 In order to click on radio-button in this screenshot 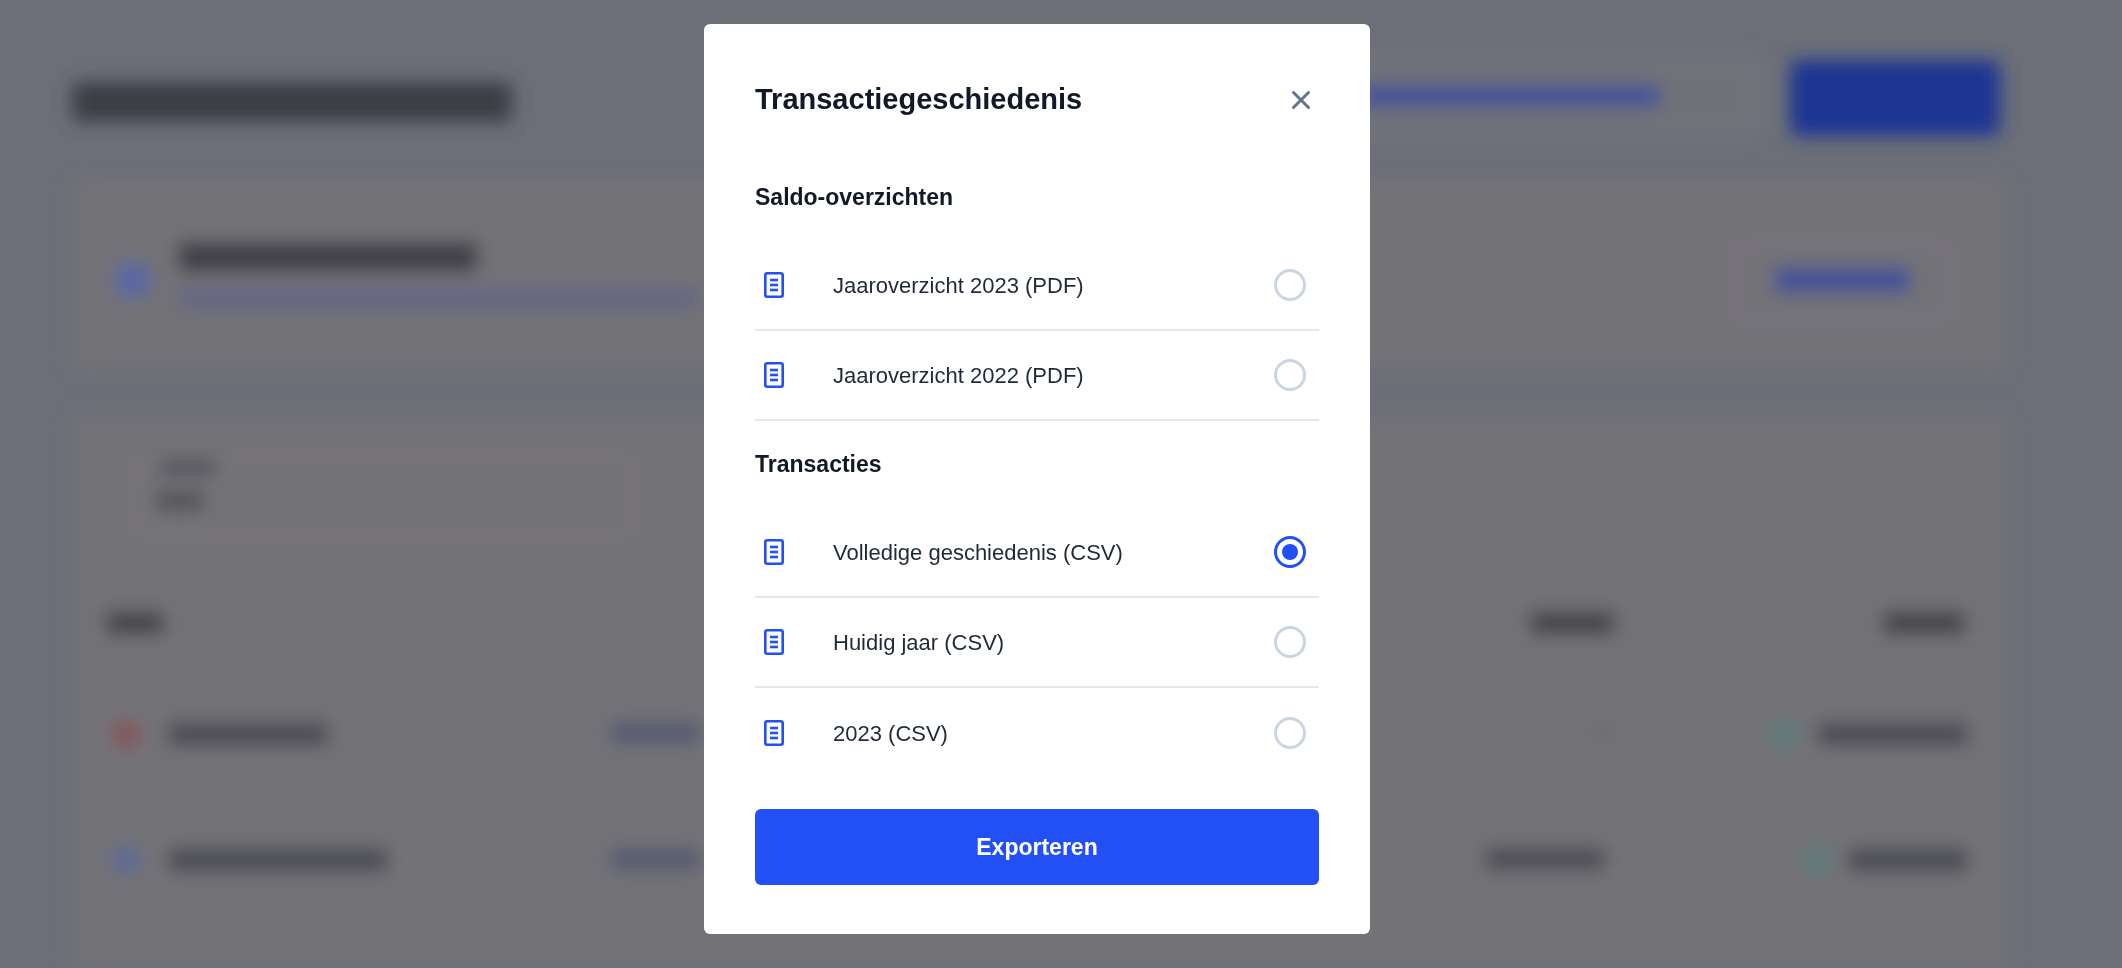, I will do `click(1290, 552)`.